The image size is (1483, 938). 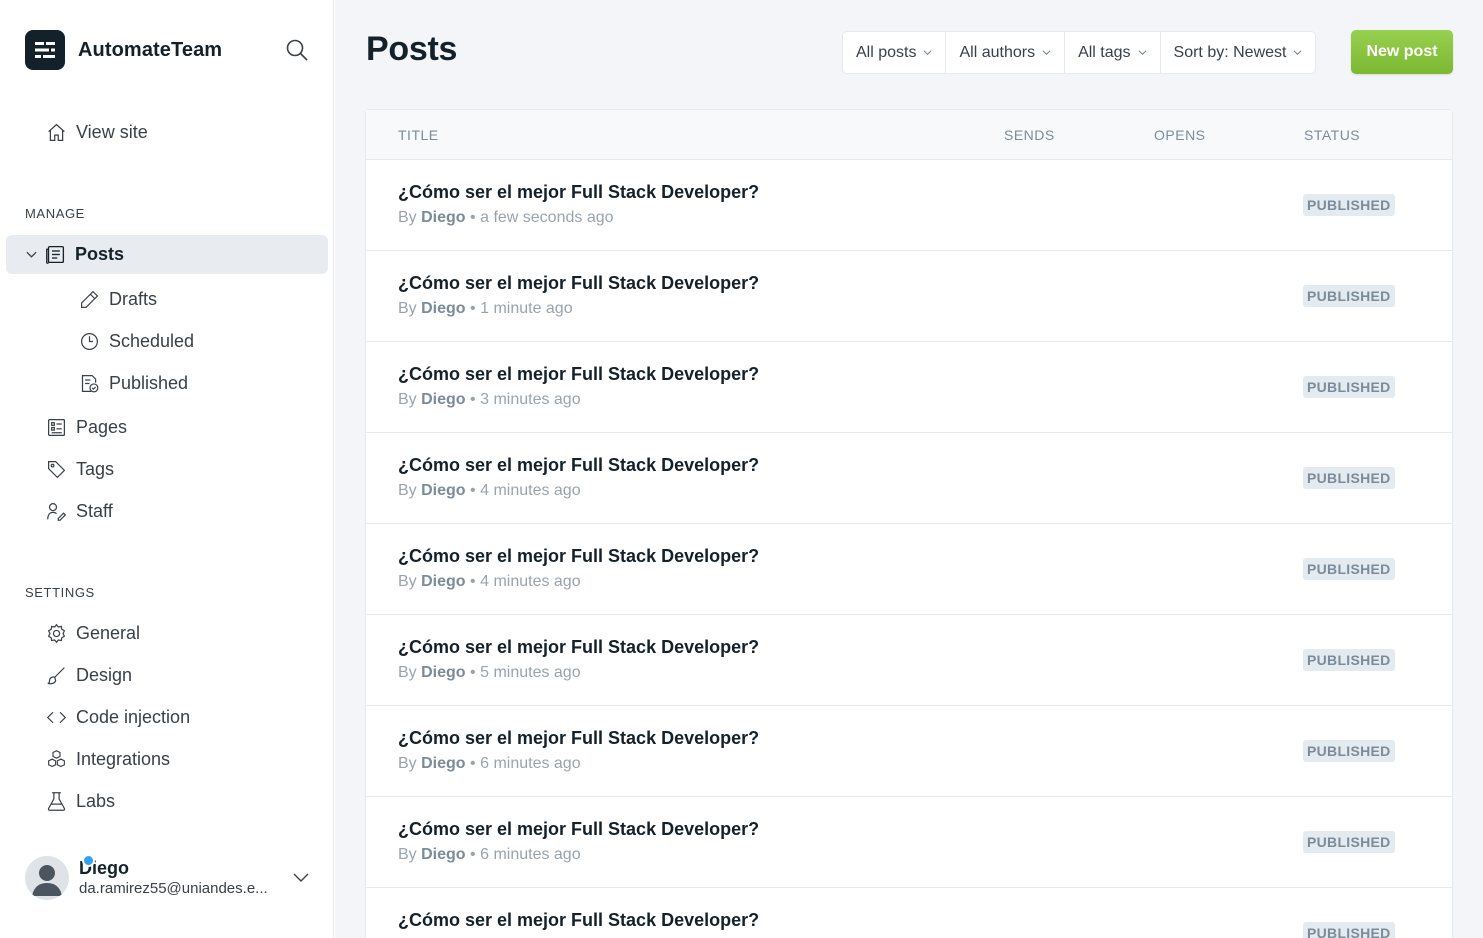 I want to click on nav-posts: Posts, so click(x=74, y=254).